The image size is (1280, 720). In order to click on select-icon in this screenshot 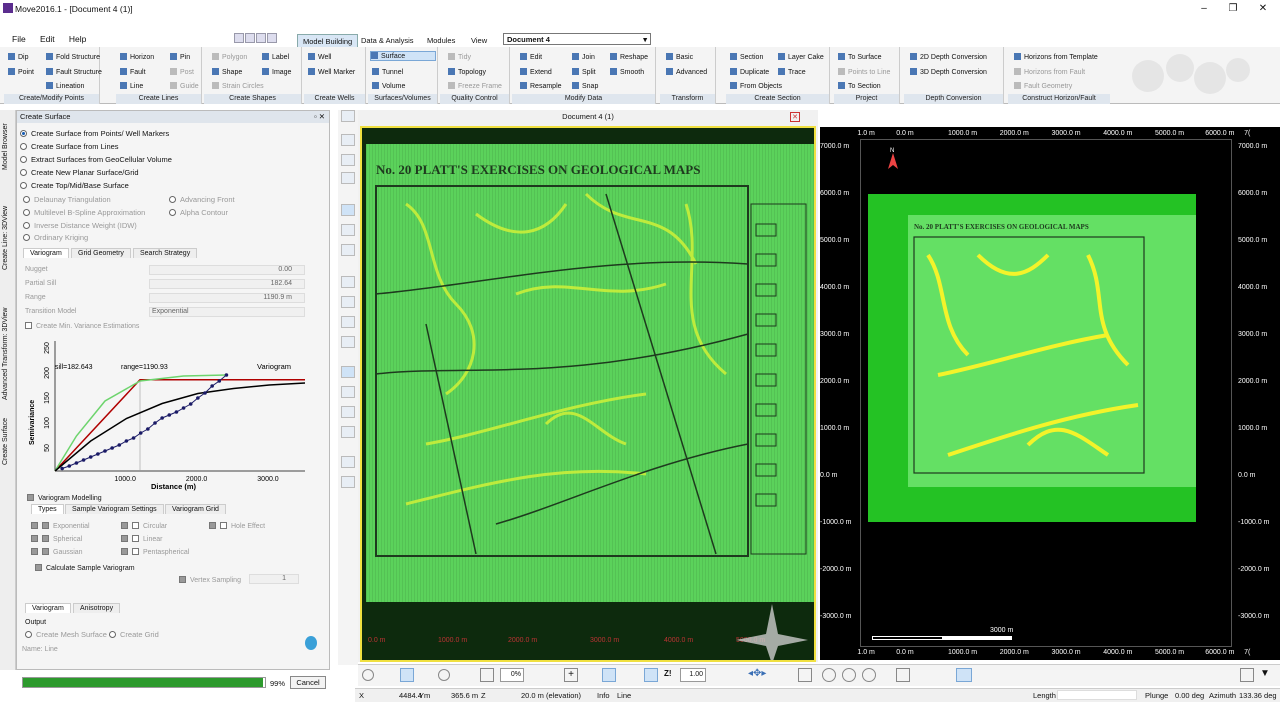, I will do `click(348, 140)`.